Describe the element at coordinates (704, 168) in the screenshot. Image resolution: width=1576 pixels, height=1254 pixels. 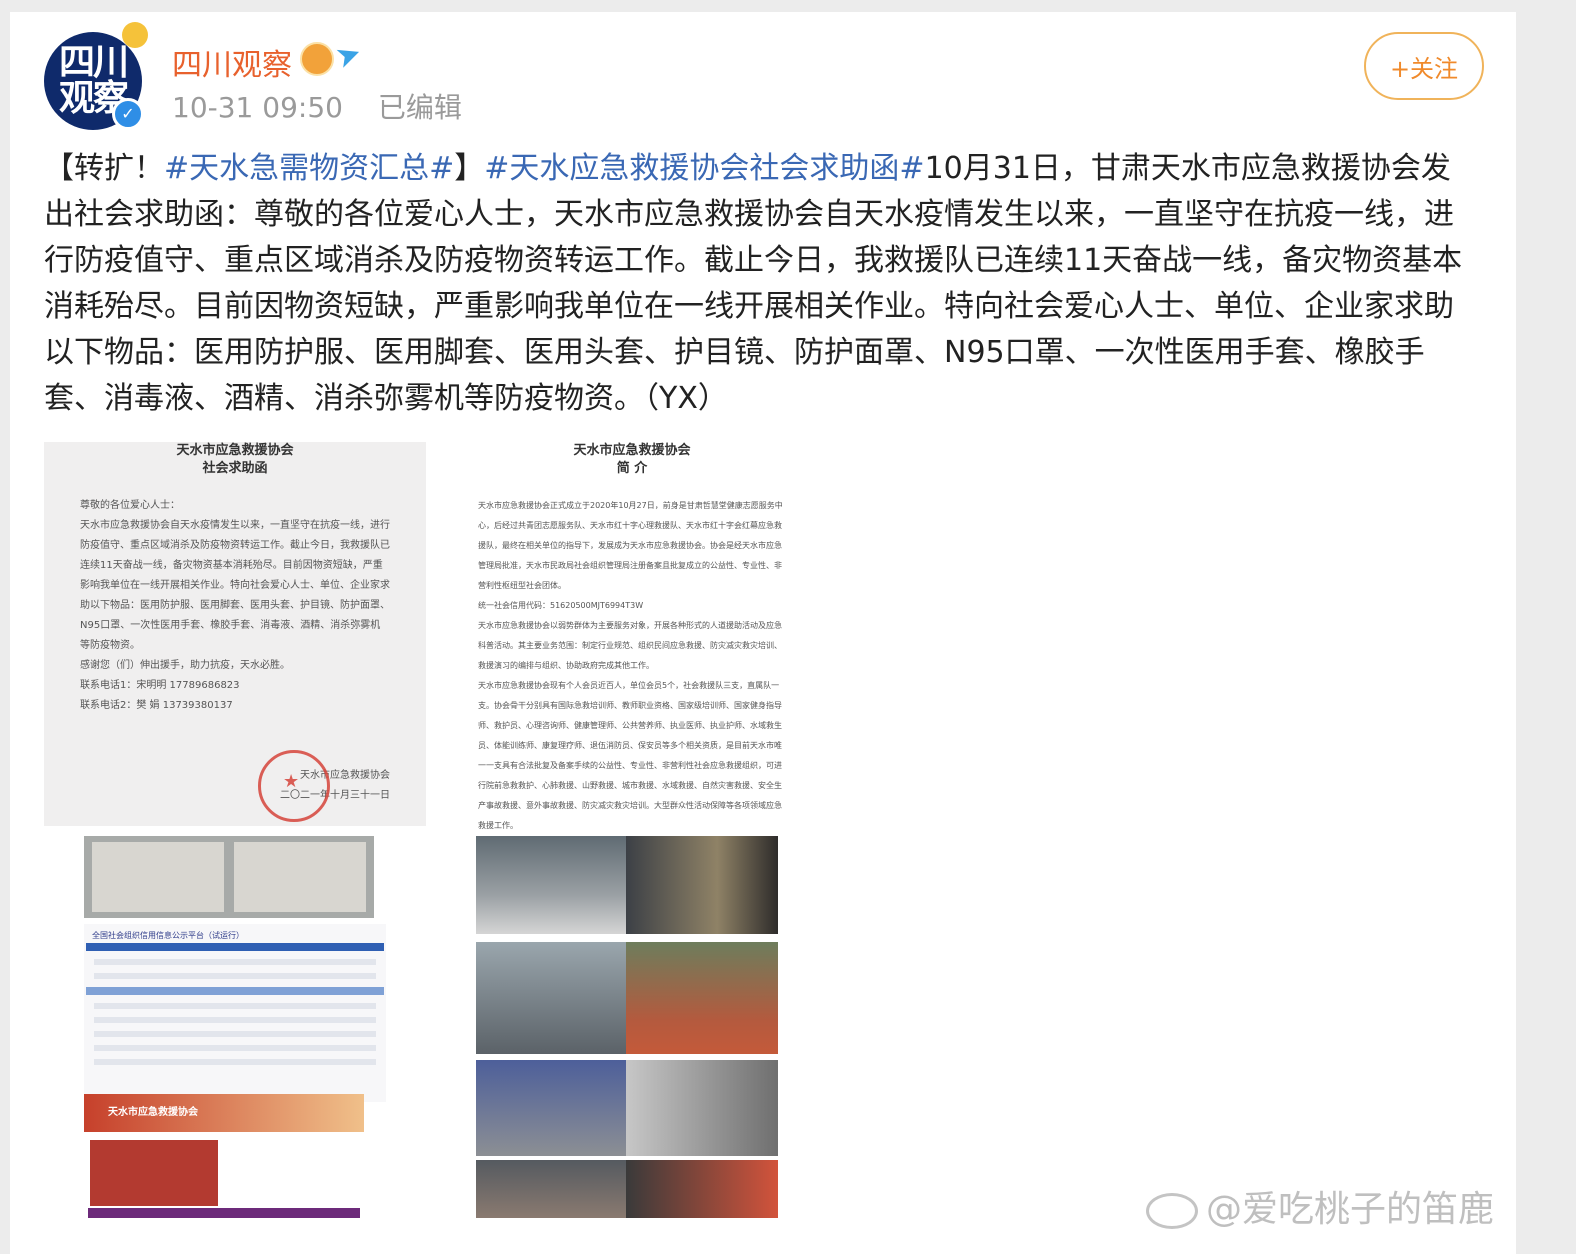
I see `hashtag-link: #天水应急救援协会社会求助函#` at that location.